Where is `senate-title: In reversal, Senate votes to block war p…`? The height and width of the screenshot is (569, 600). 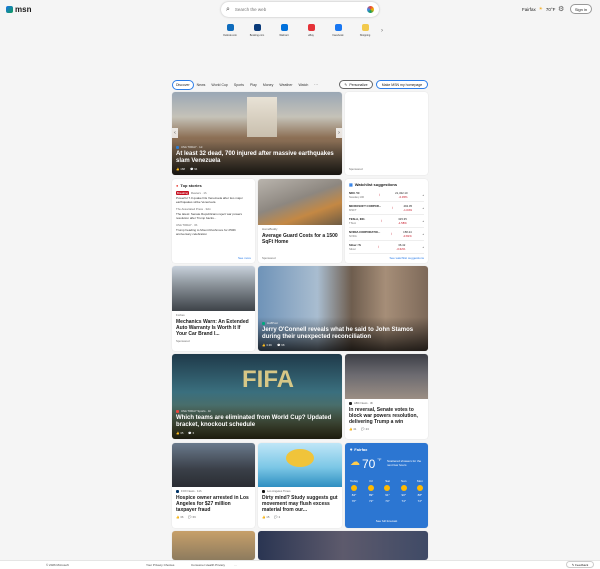
senate-title: In reversal, Senate votes to block war p… is located at coordinates (386, 416).